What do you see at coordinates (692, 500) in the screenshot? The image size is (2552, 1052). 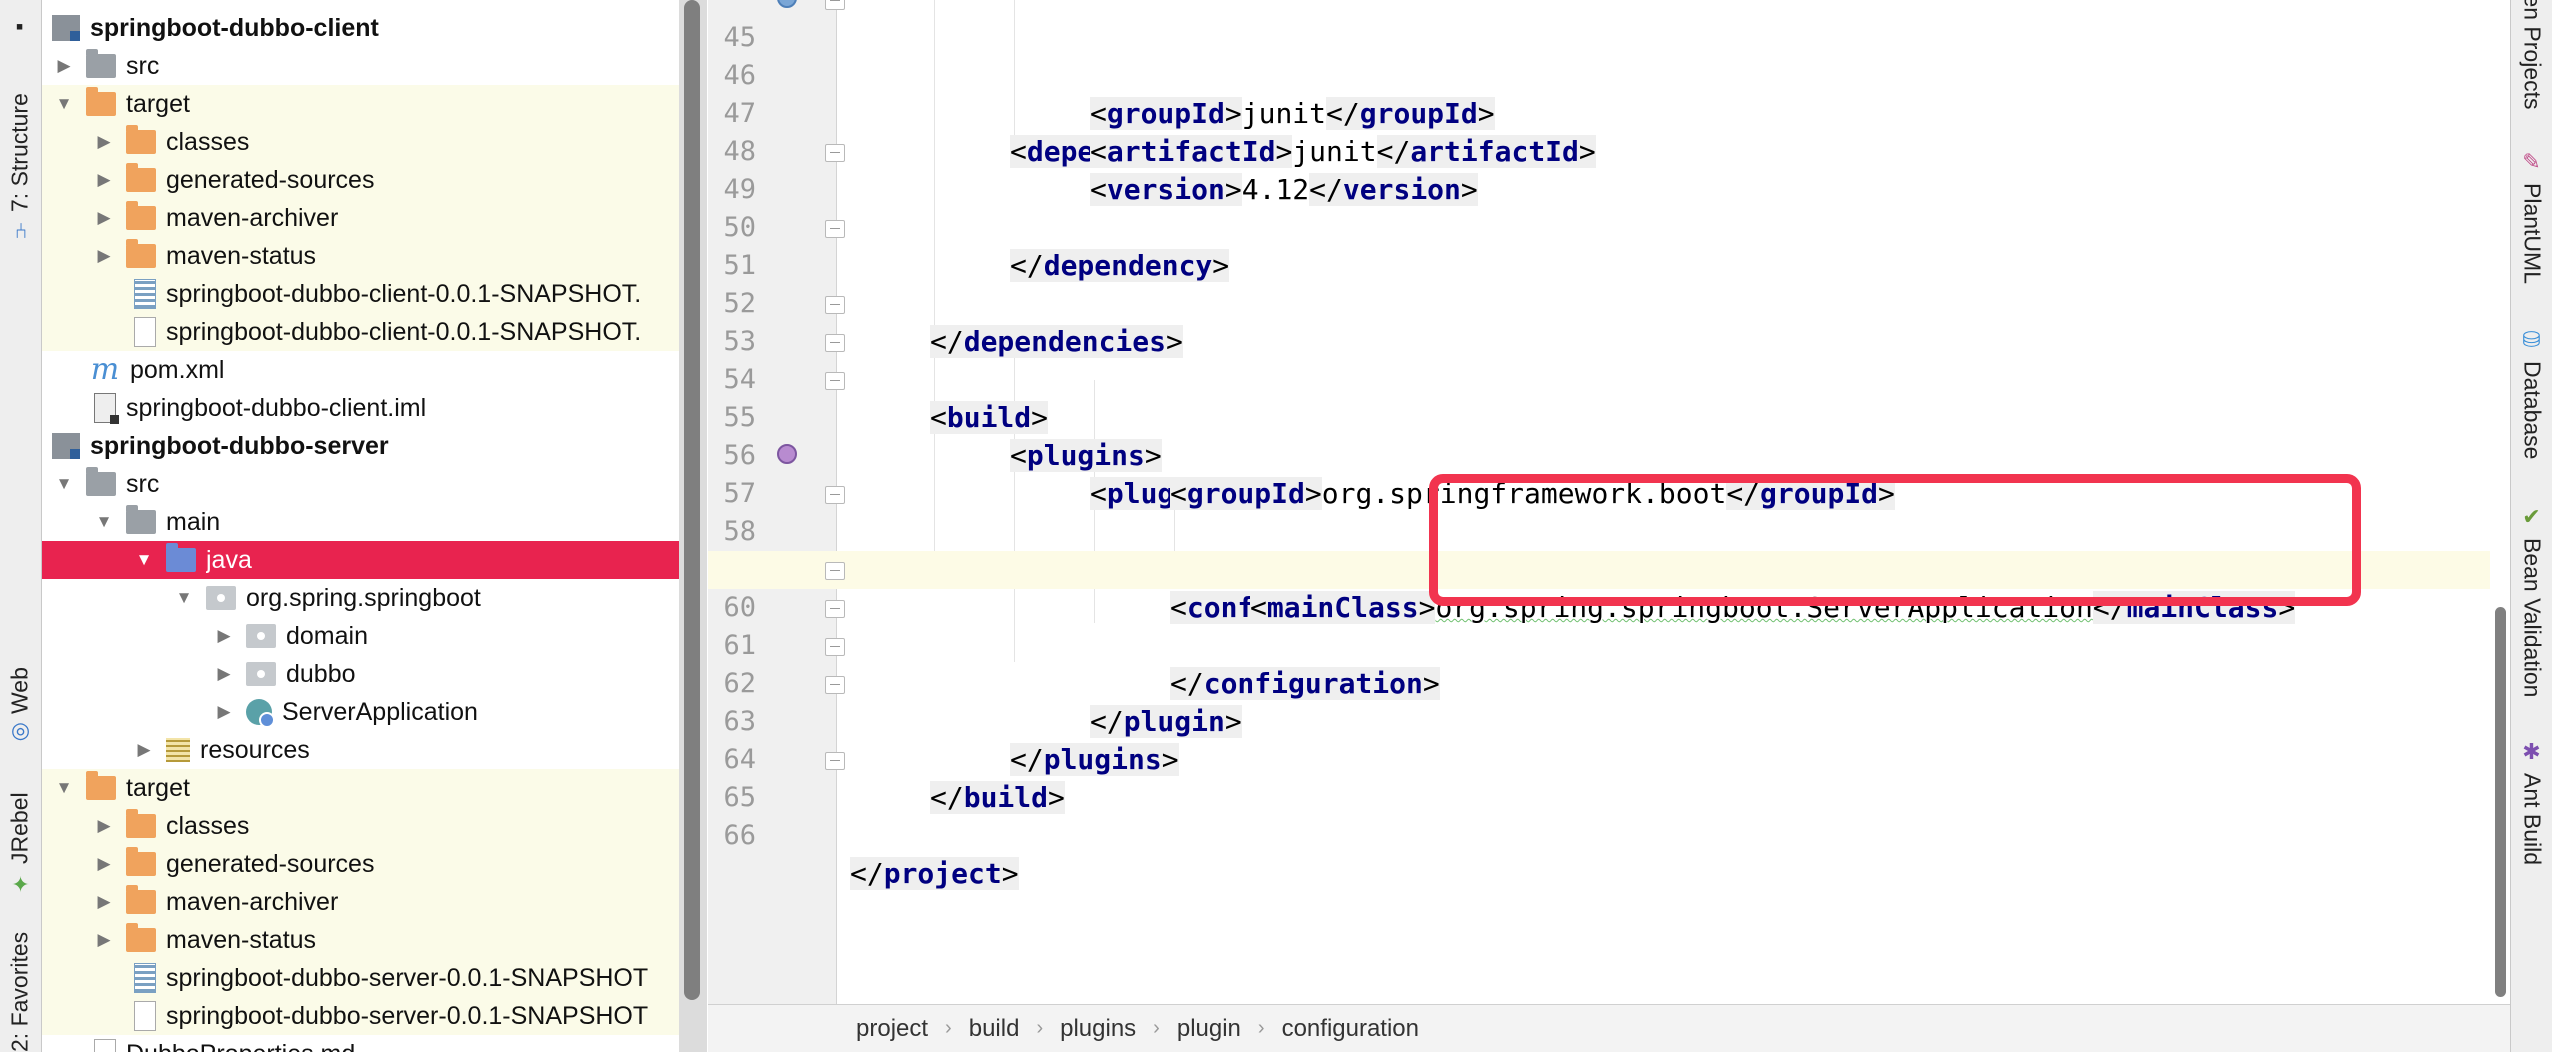 I see `tree-scrollbar-thumb` at bounding box center [692, 500].